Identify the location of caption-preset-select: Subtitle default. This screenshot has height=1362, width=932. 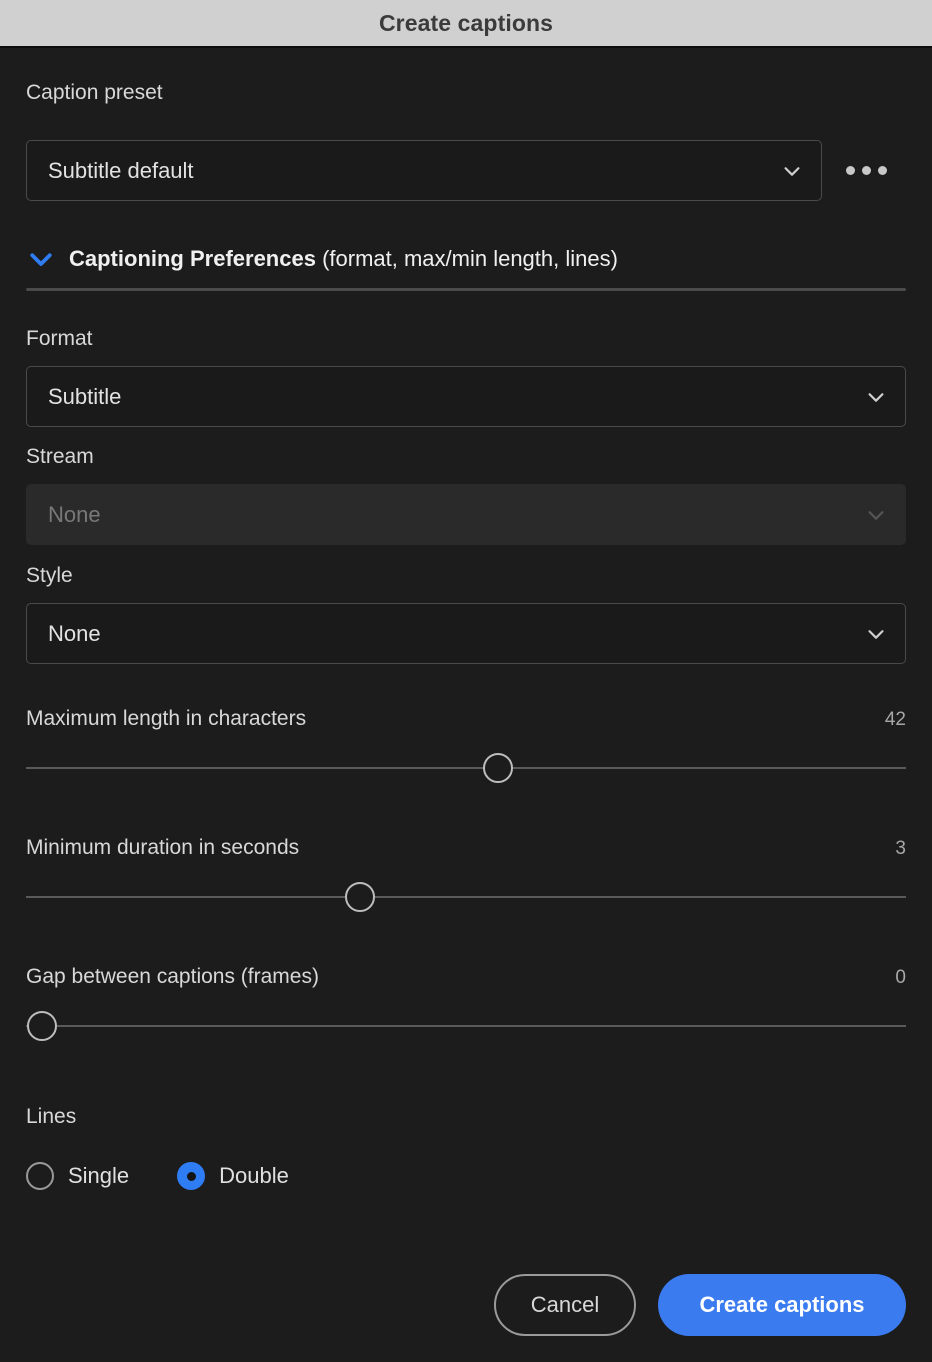
(424, 170).